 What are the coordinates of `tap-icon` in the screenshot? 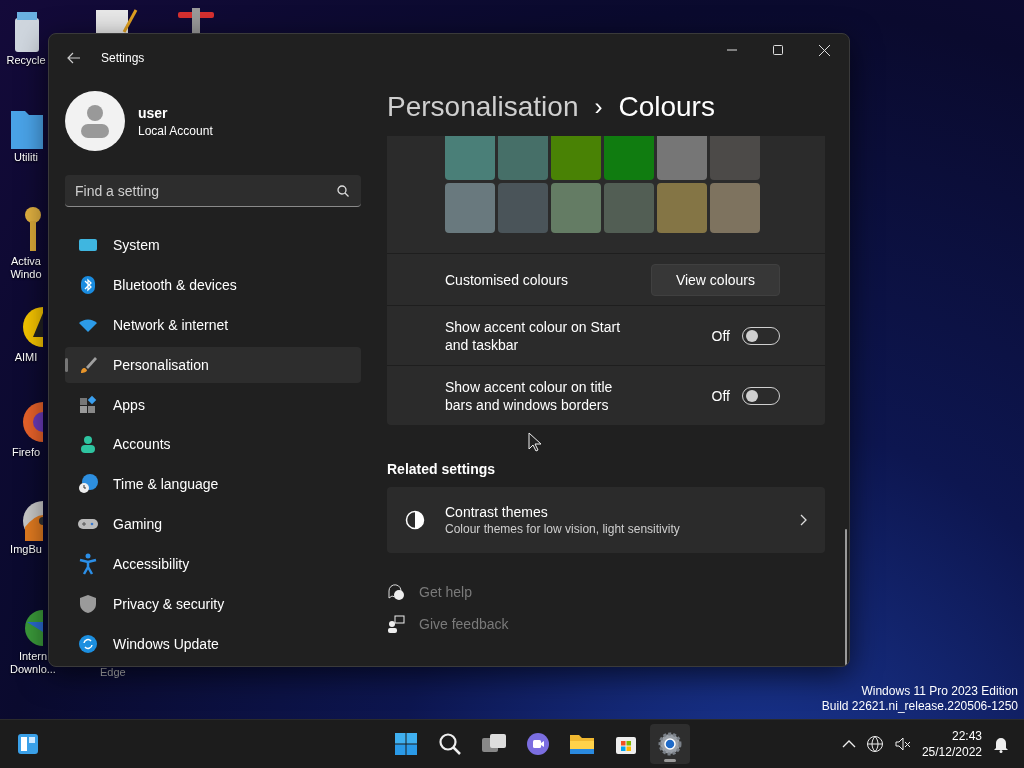 It's located at (196, 21).